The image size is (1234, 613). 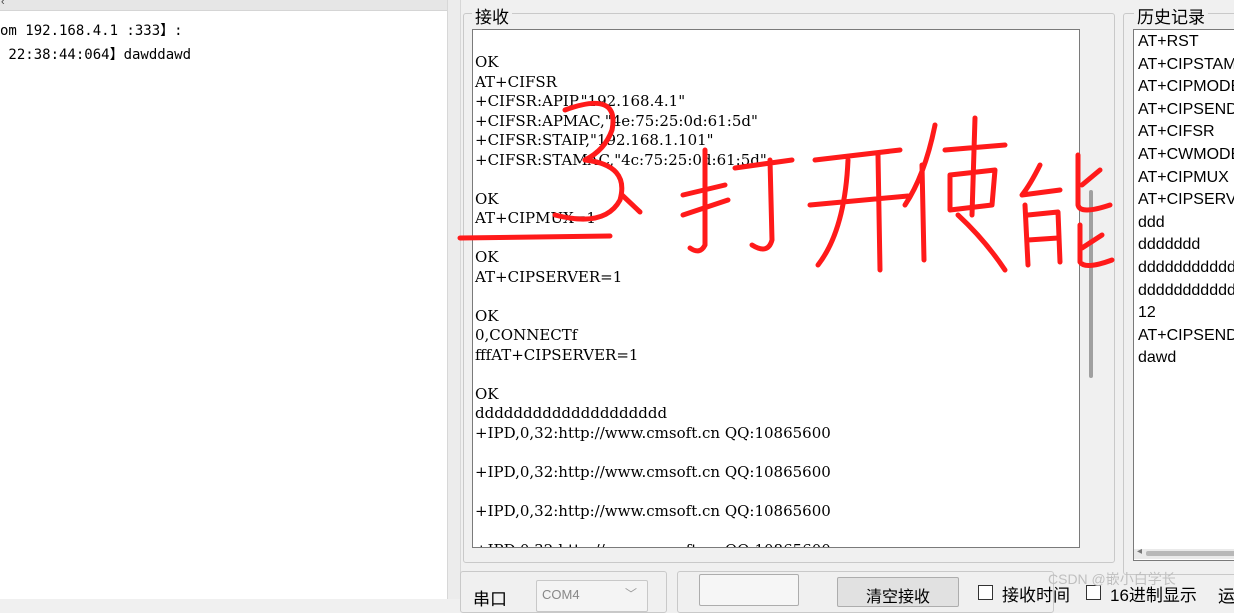 I want to click on history-title: 历史记录, so click(x=1171, y=15).